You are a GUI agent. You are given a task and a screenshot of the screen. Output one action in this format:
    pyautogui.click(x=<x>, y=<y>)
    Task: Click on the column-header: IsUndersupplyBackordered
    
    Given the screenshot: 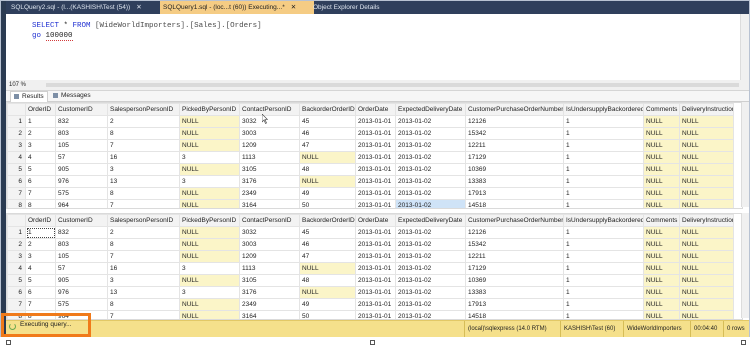 What is the action you would take?
    pyautogui.click(x=603, y=220)
    